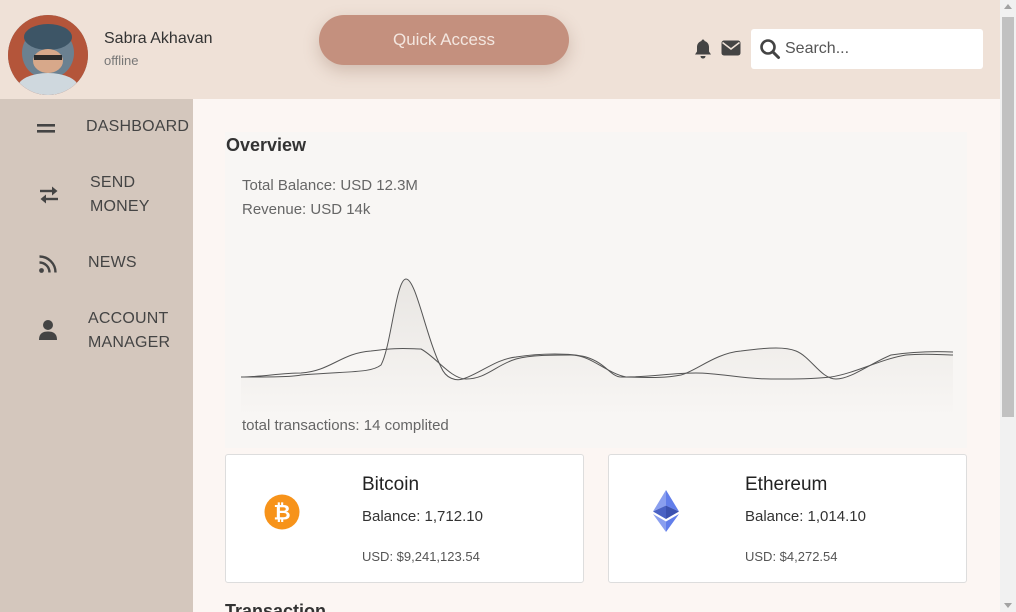  Describe the element at coordinates (121, 60) in the screenshot. I see `user-status: offline` at that location.